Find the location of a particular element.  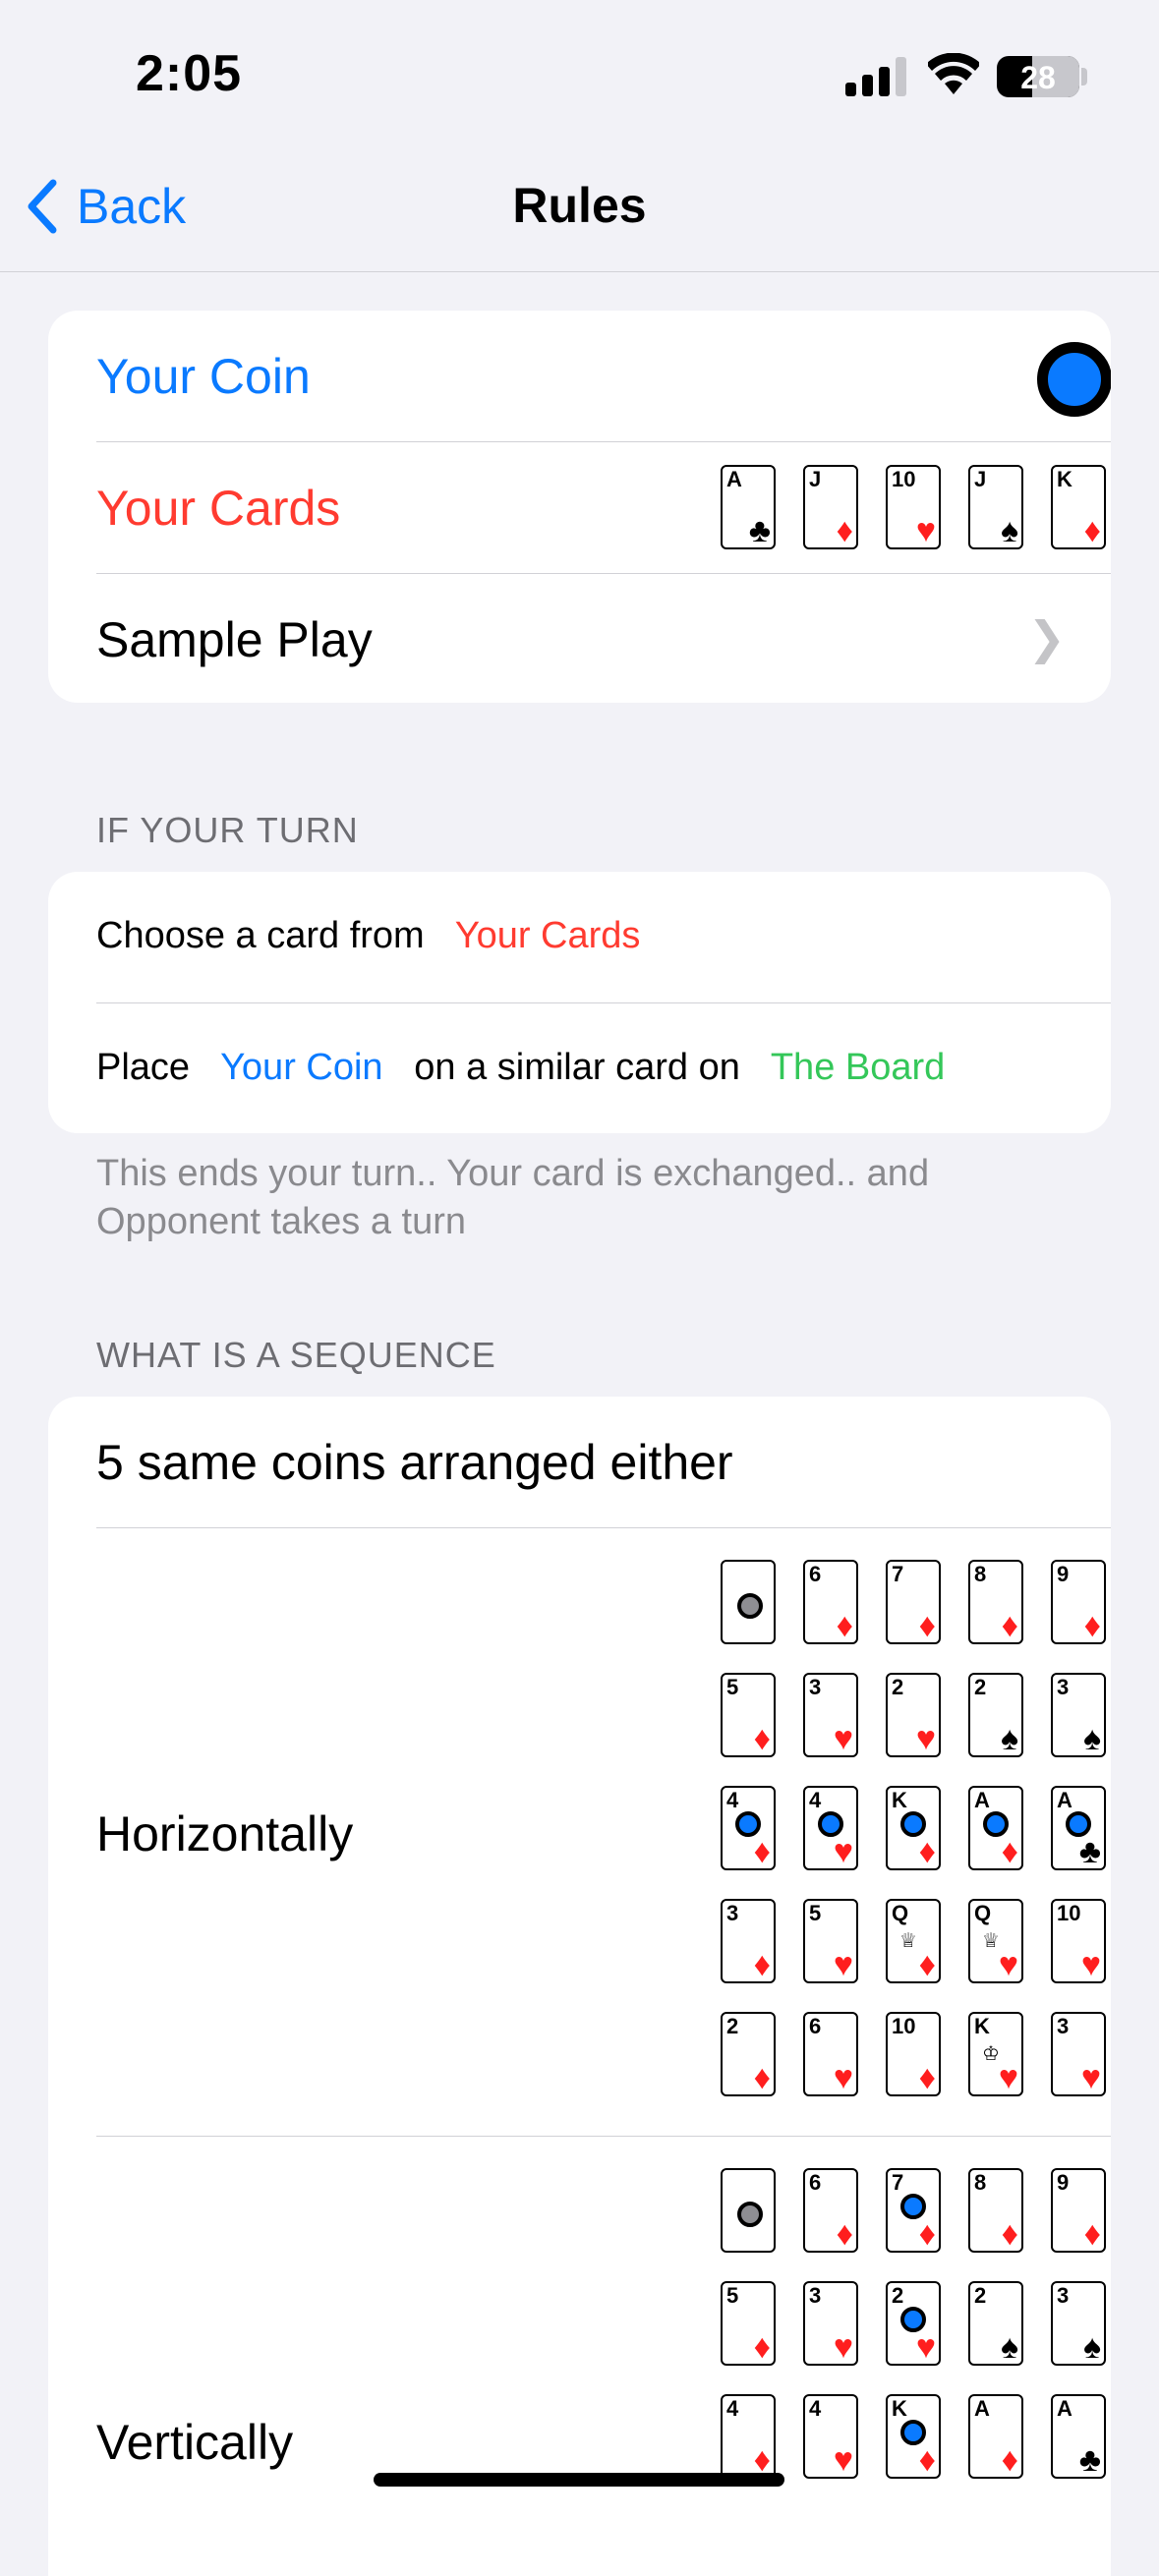

place-text: Place is located at coordinates (143, 1067).